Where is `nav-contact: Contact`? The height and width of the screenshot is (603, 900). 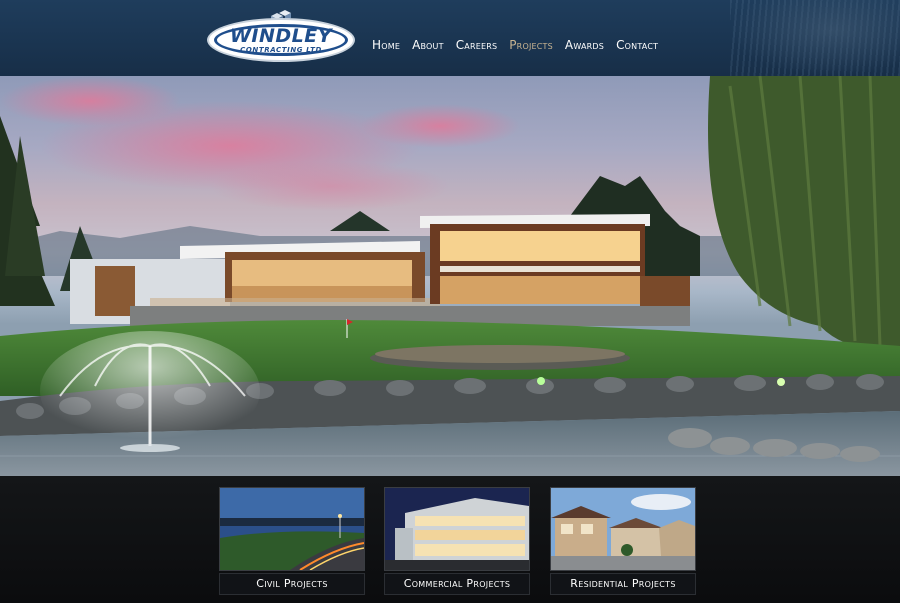
nav-contact: Contact is located at coordinates (637, 45).